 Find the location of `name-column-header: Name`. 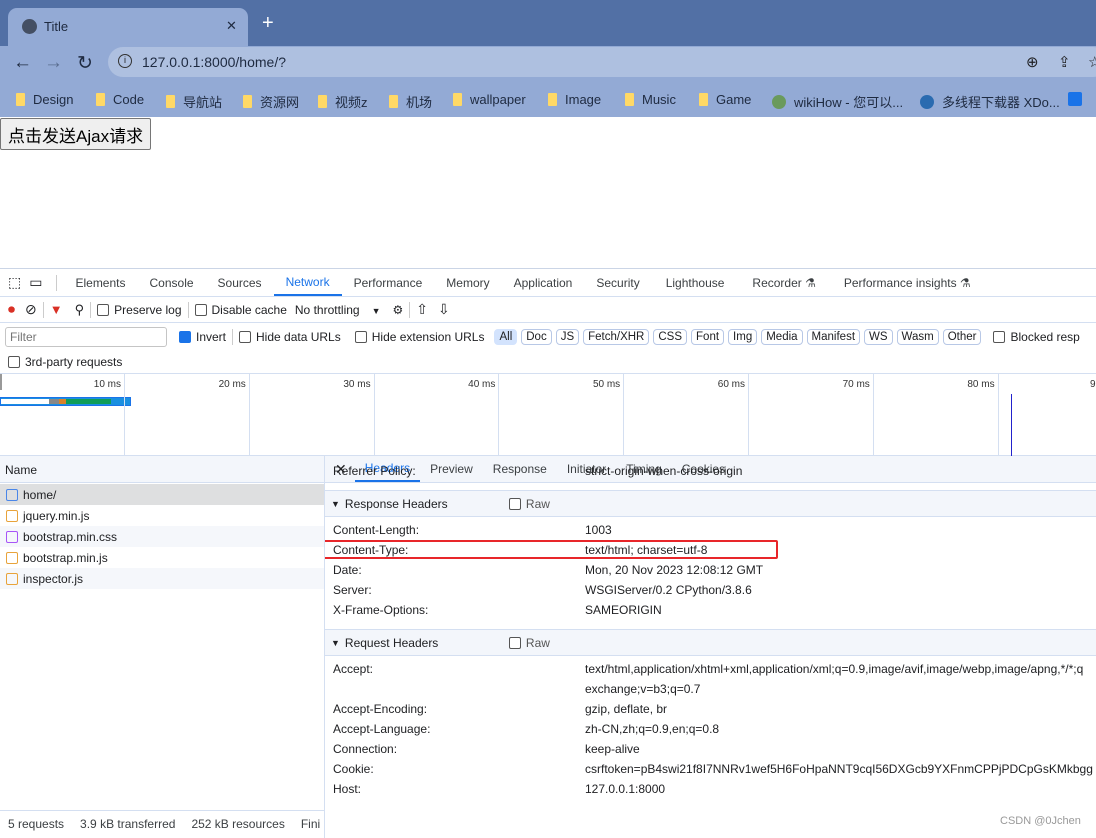

name-column-header: Name is located at coordinates (162, 469).